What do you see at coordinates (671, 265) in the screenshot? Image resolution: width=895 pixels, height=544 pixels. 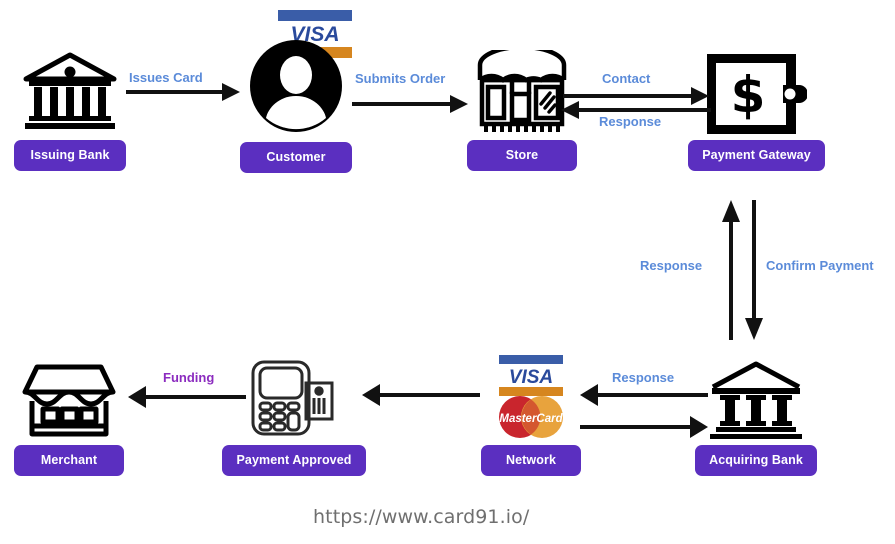 I see `label-response-up: Response` at bounding box center [671, 265].